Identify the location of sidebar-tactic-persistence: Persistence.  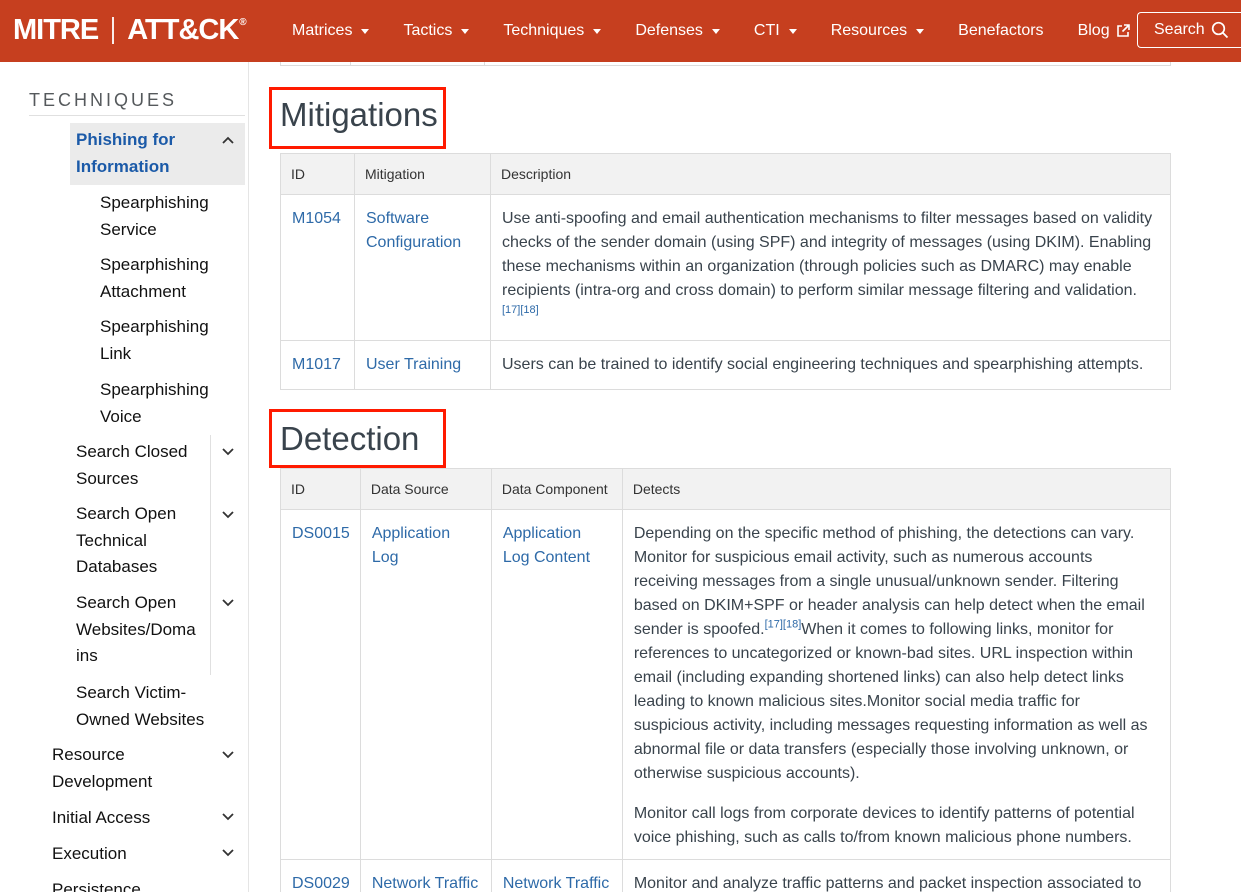
(96, 884).